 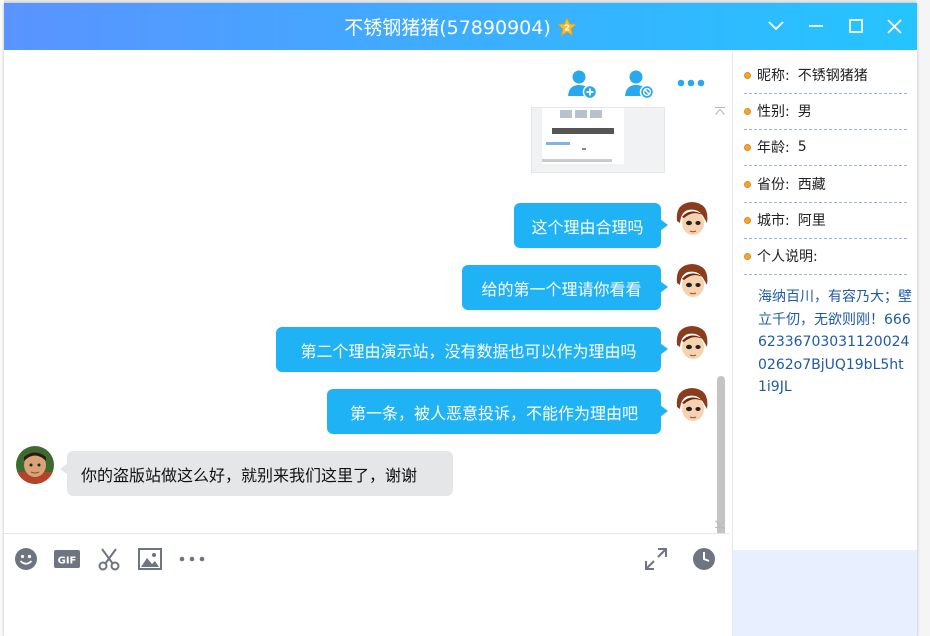 I want to click on chevron-down-icon, so click(x=776, y=26).